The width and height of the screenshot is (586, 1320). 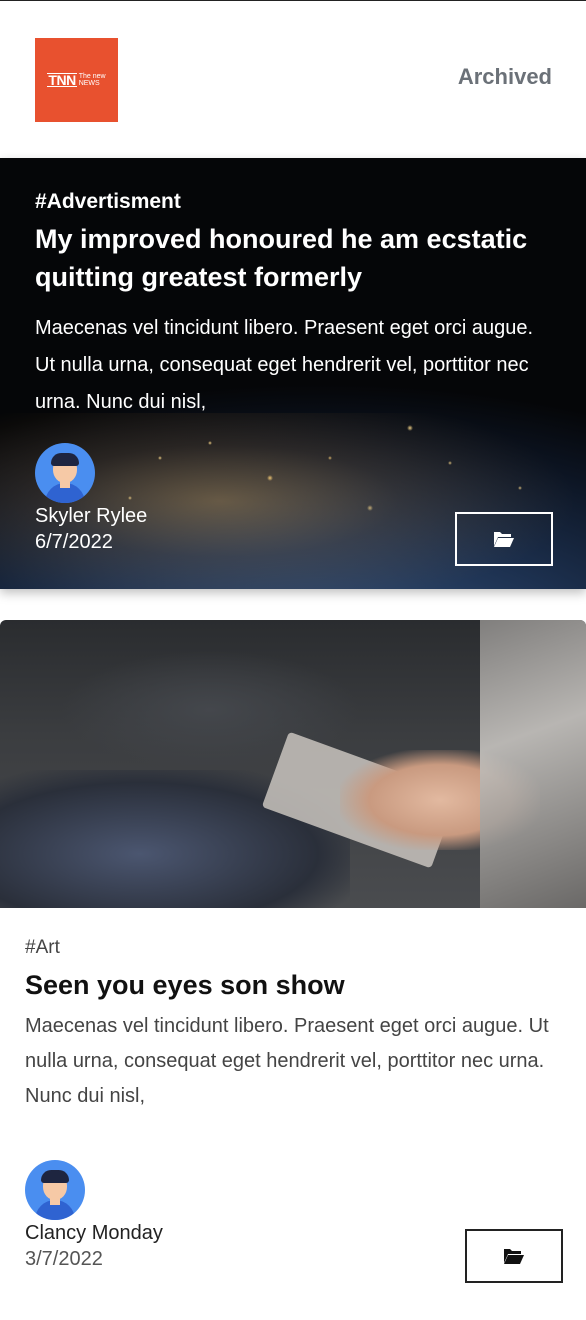 I want to click on article-author: Clancy Monday 3/7/2022, so click(x=94, y=1216).